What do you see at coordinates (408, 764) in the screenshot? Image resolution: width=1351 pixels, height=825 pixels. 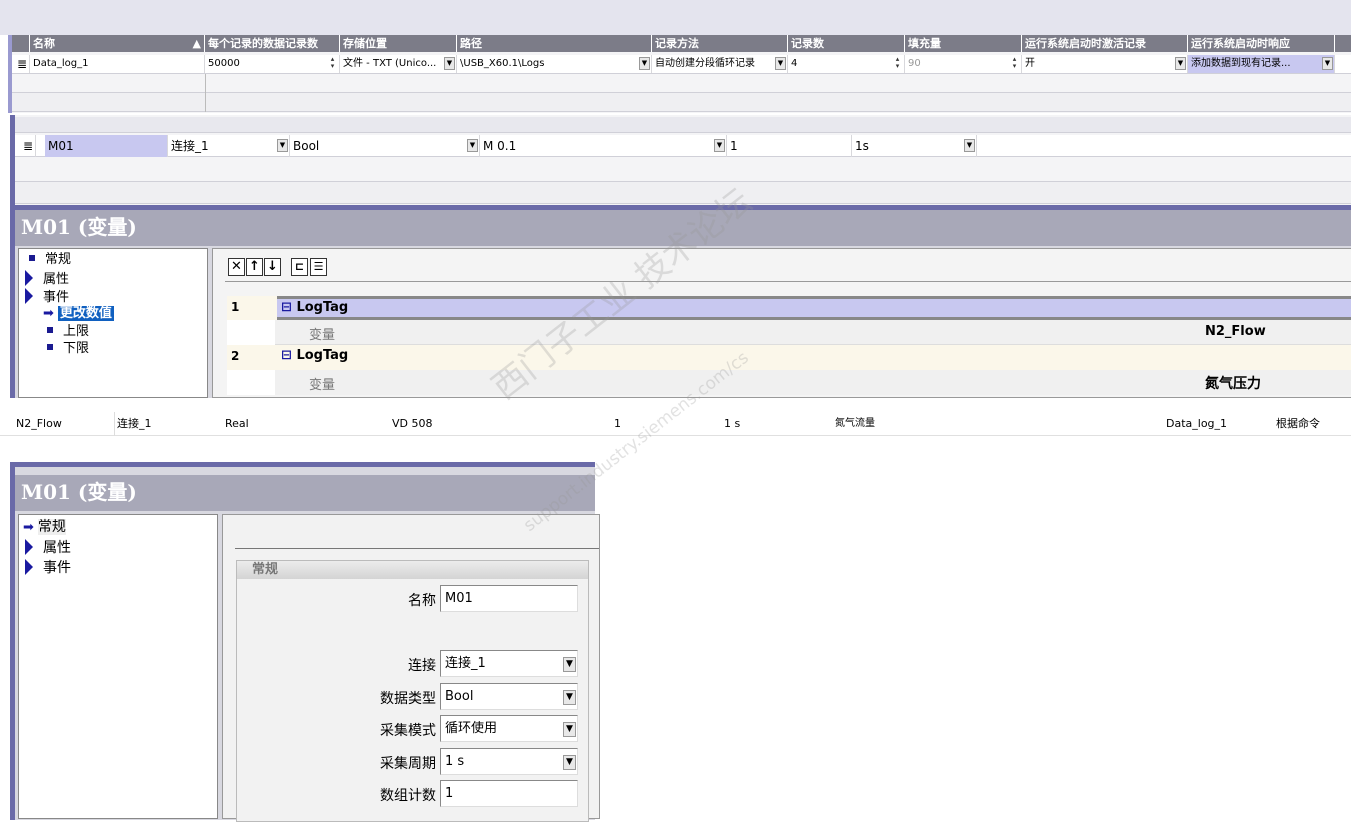 I see `field-label-acq-cycle: 采集周期` at bounding box center [408, 764].